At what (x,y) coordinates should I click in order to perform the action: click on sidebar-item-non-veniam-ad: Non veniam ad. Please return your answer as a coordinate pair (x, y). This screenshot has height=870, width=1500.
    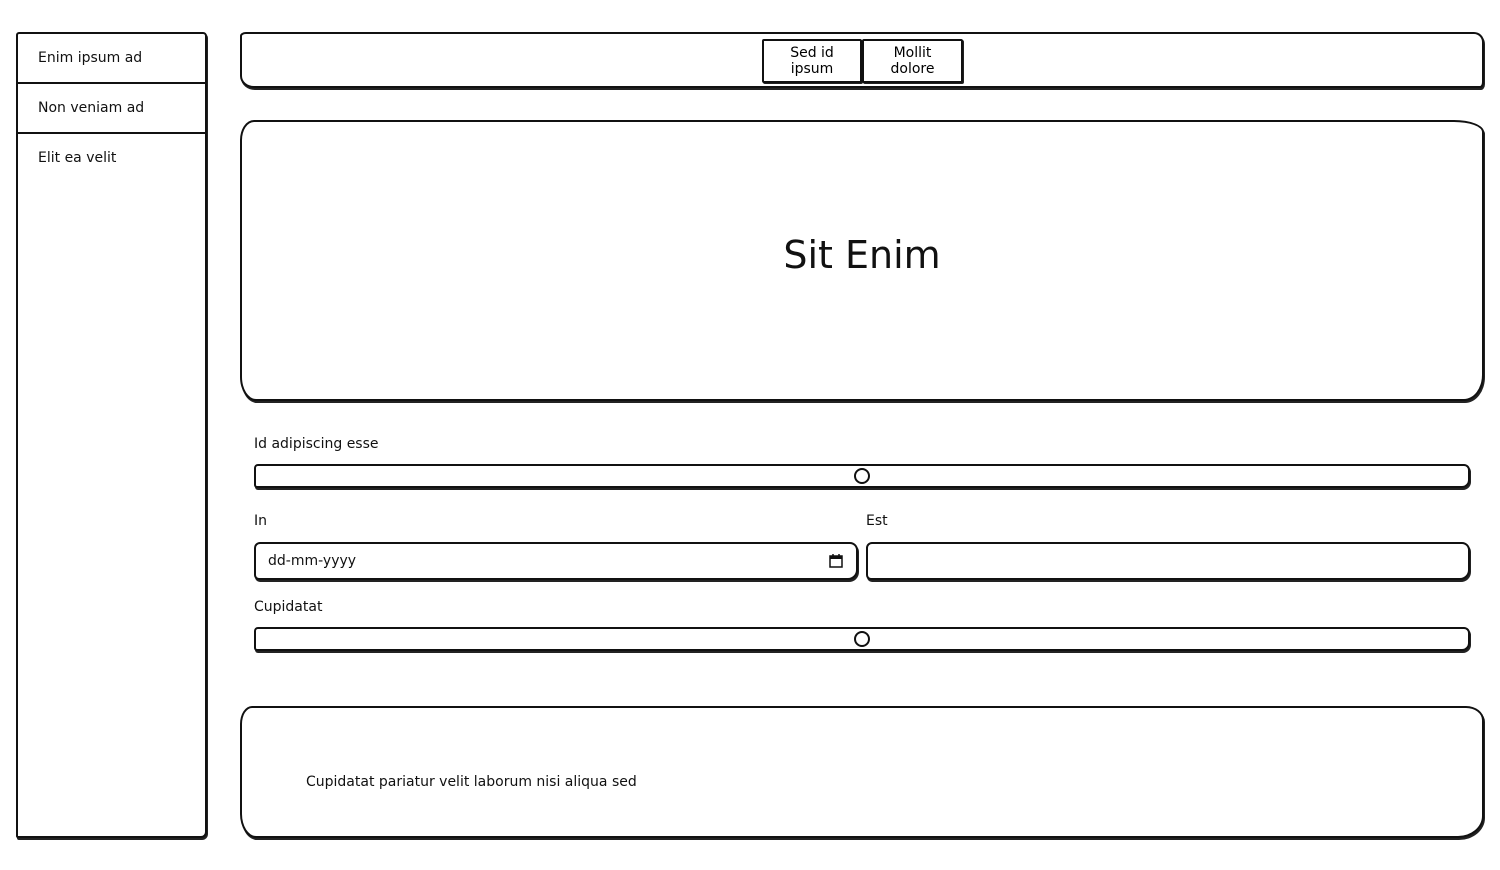
    Looking at the image, I should click on (111, 109).